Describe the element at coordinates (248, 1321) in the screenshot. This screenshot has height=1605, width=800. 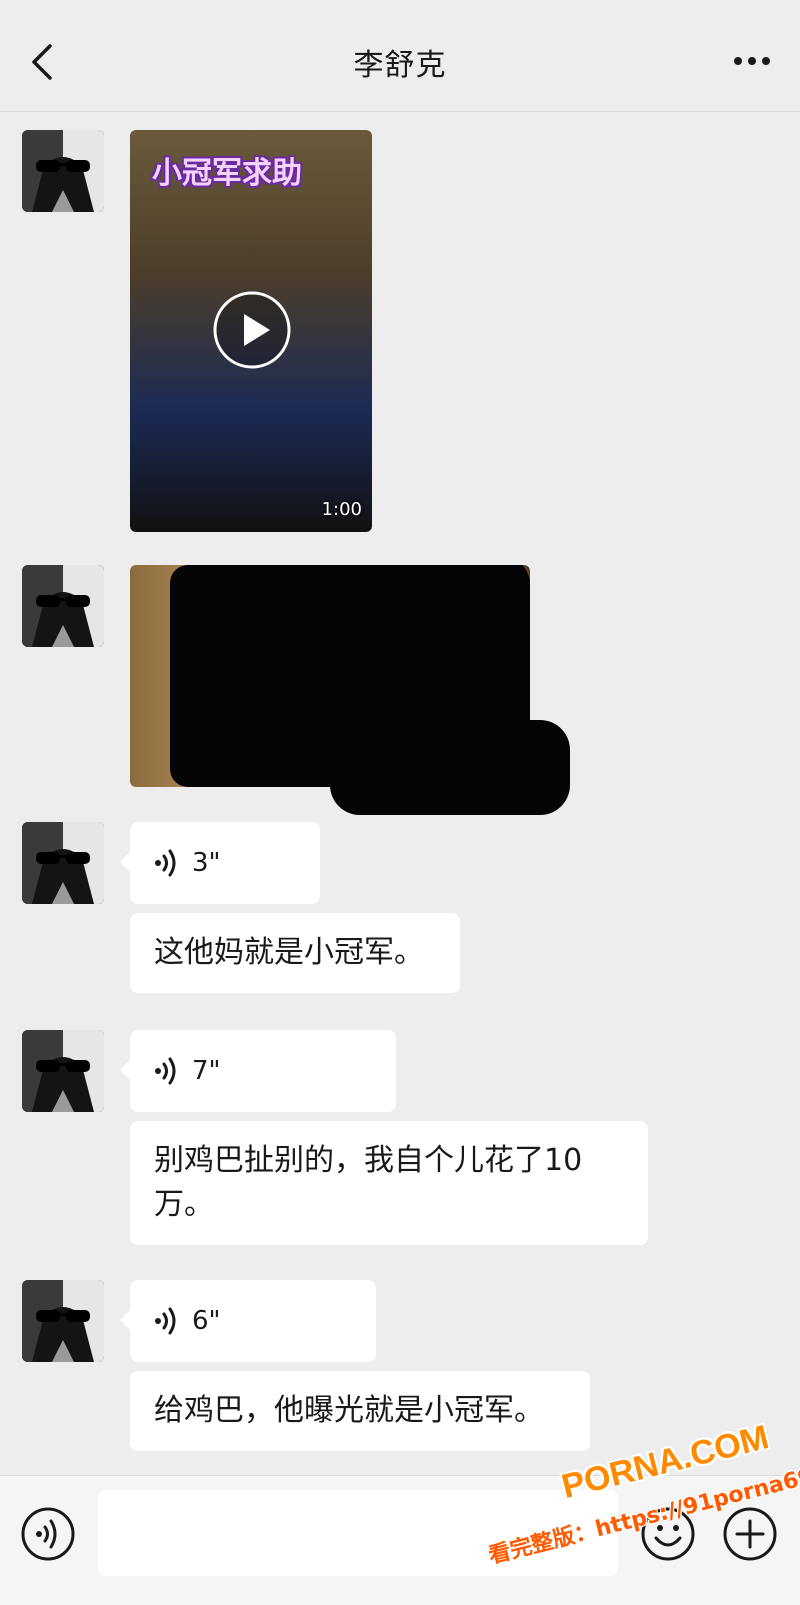
I see `voice-message: 6"` at that location.